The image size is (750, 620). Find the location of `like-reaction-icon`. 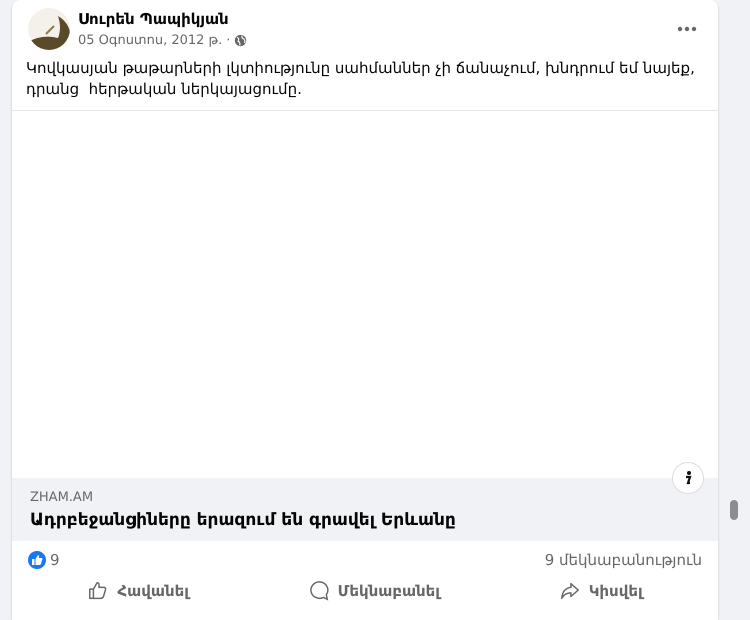

like-reaction-icon is located at coordinates (37, 560).